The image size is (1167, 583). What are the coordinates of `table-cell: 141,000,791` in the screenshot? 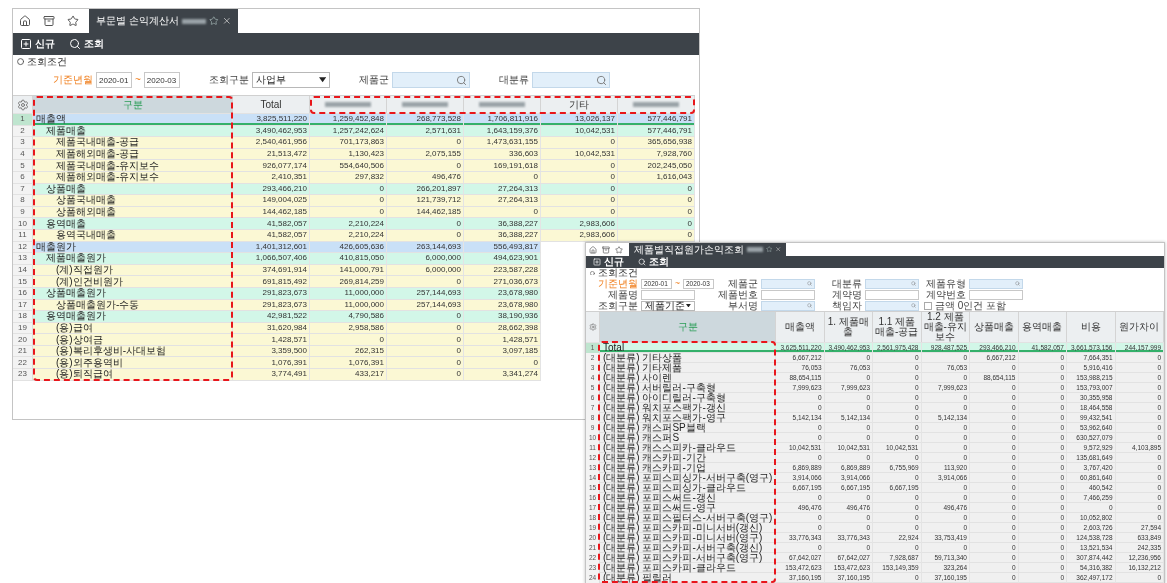 It's located at (348, 270).